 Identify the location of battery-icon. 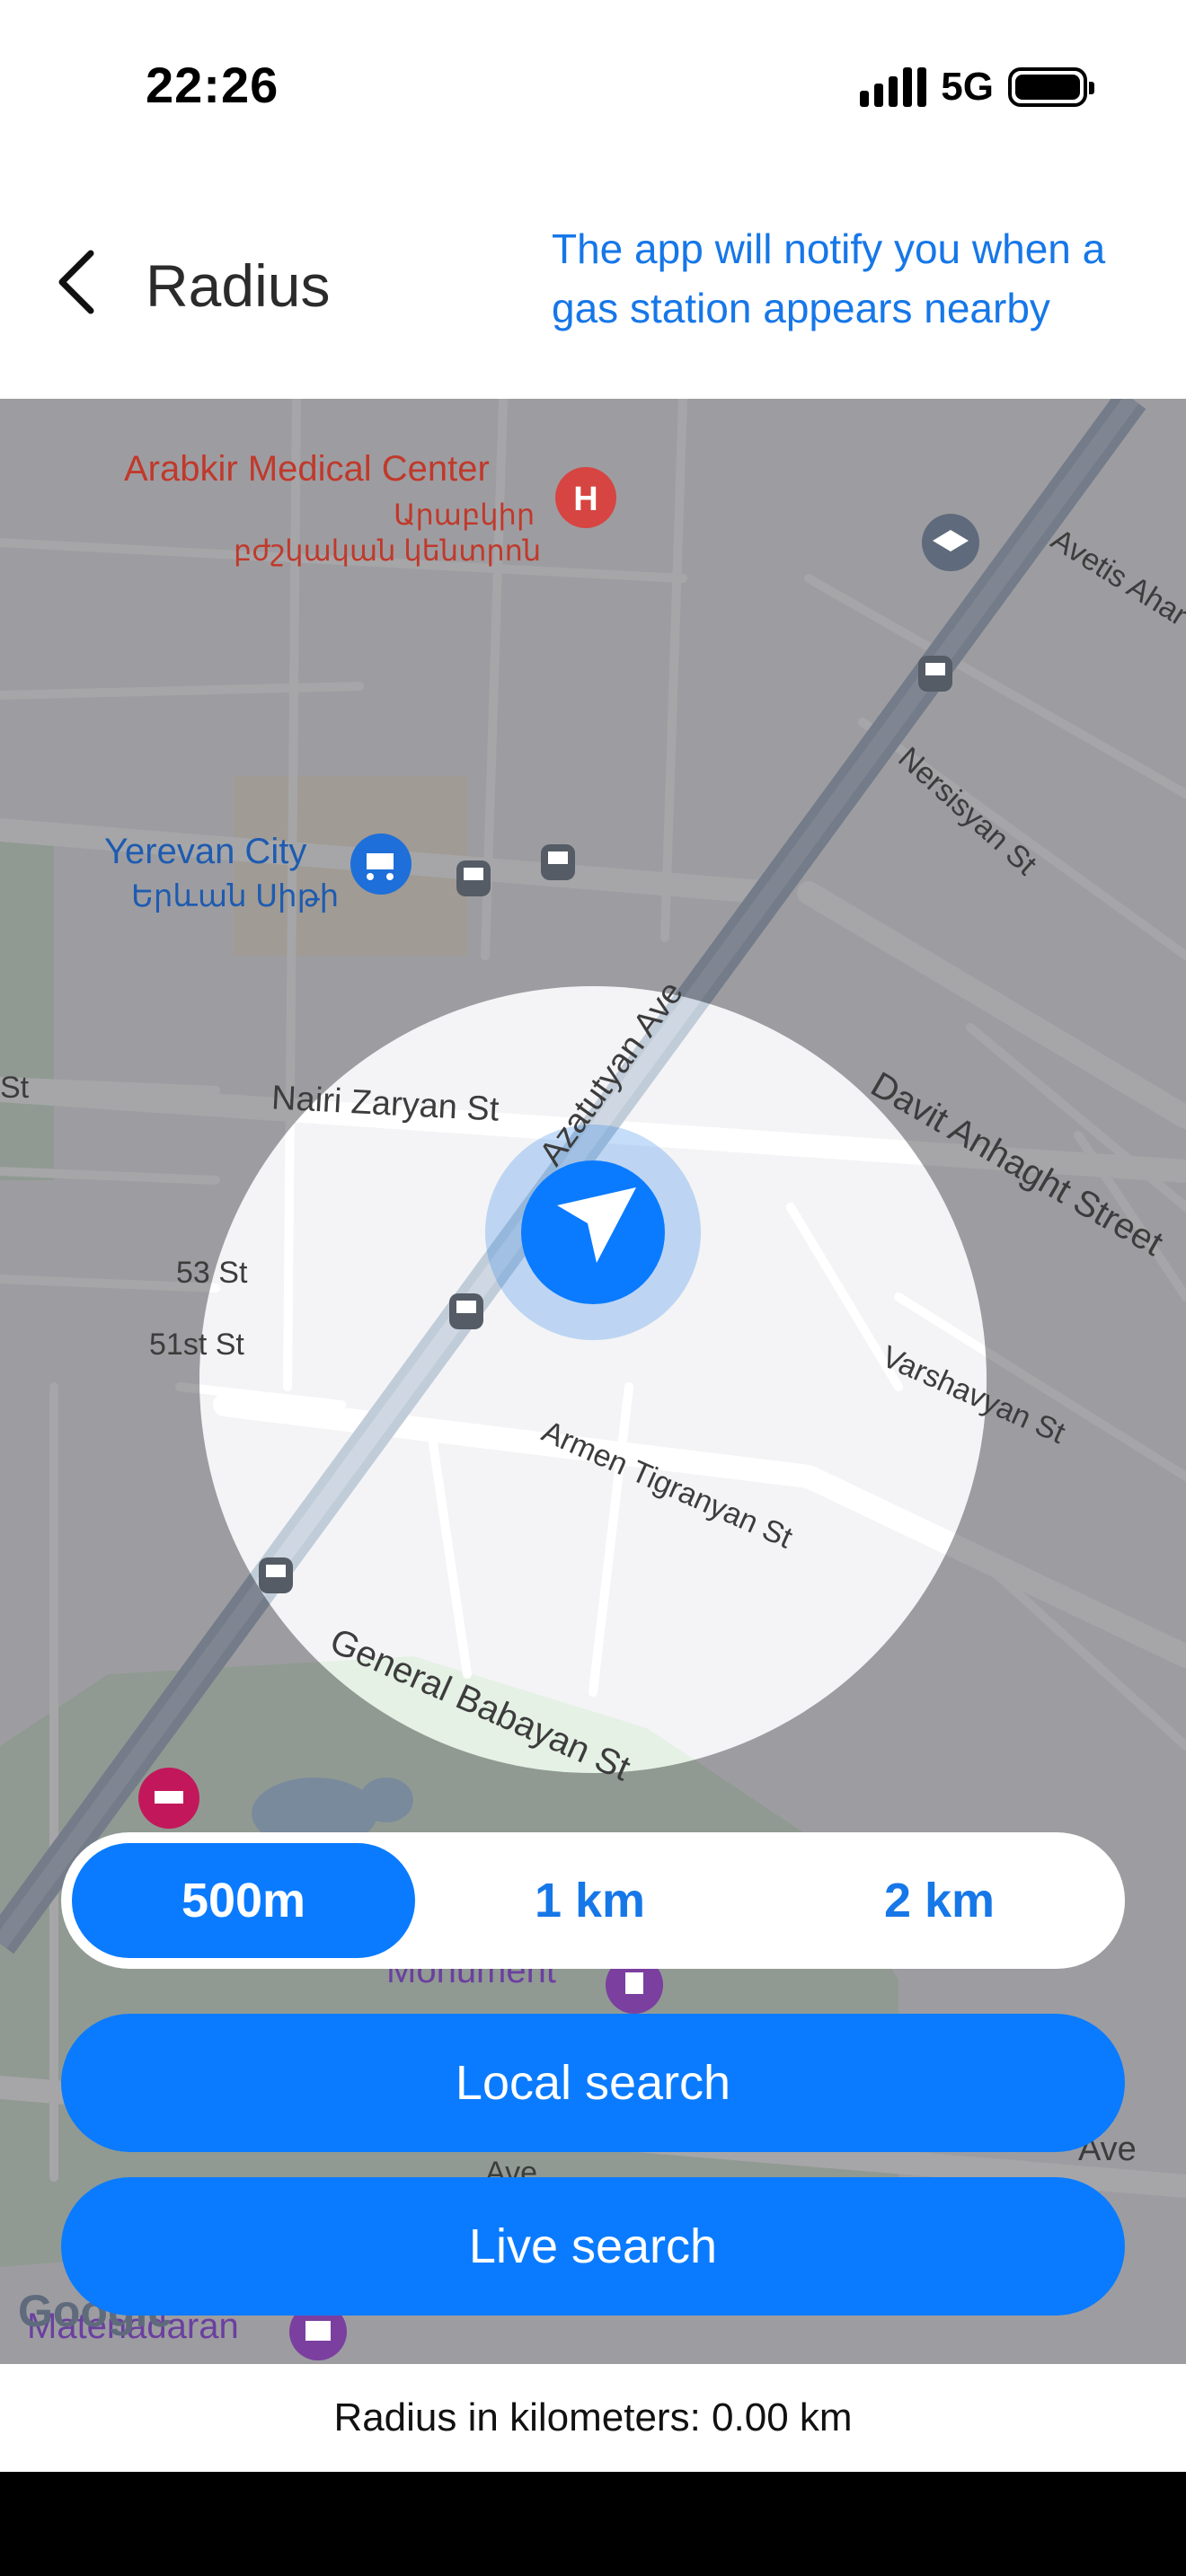
(1051, 87).